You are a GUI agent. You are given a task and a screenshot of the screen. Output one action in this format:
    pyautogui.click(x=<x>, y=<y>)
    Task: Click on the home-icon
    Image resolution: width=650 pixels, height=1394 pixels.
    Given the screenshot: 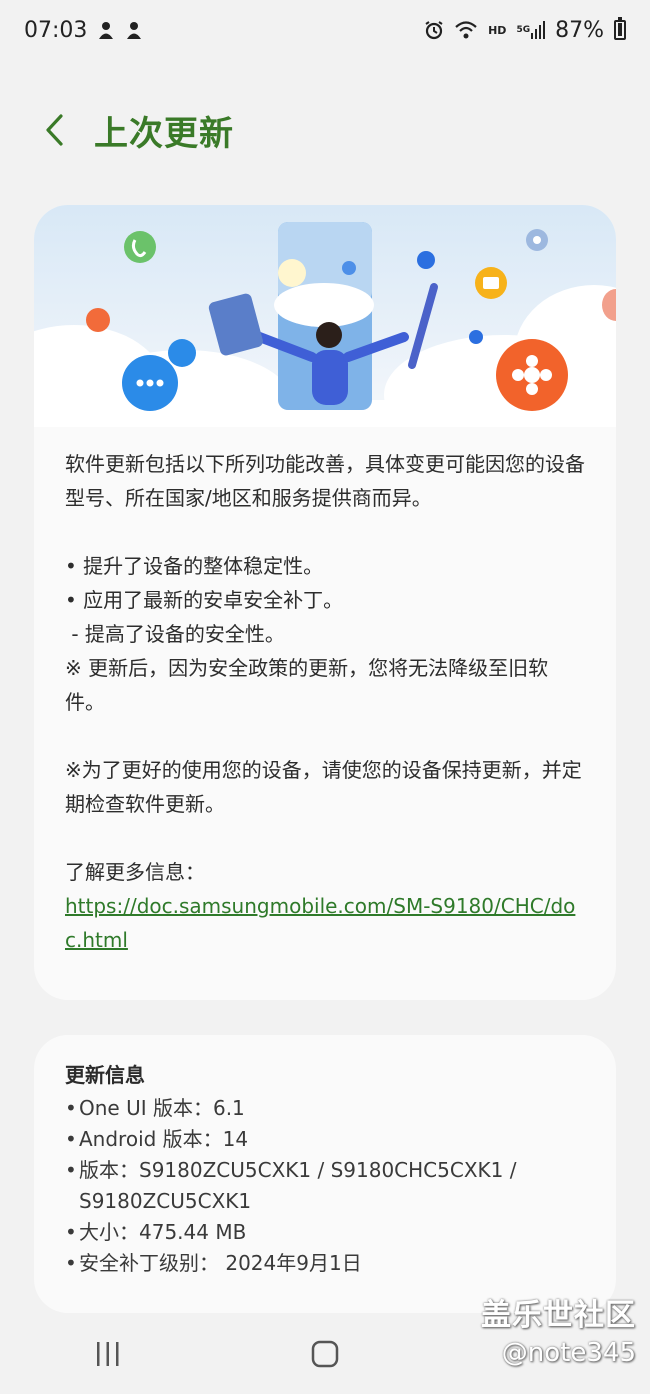 What is the action you would take?
    pyautogui.click(x=325, y=1354)
    